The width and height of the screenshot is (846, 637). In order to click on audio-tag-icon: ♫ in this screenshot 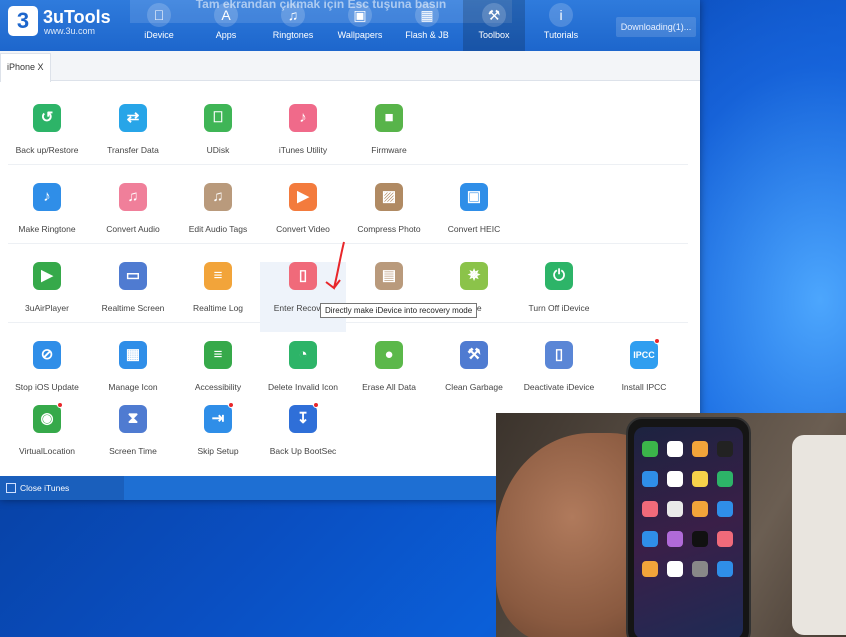, I will do `click(218, 197)`.